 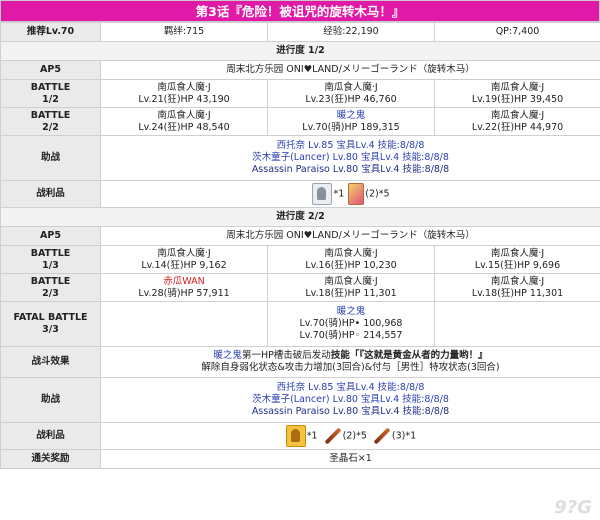 I want to click on card-icon, so click(x=356, y=194).